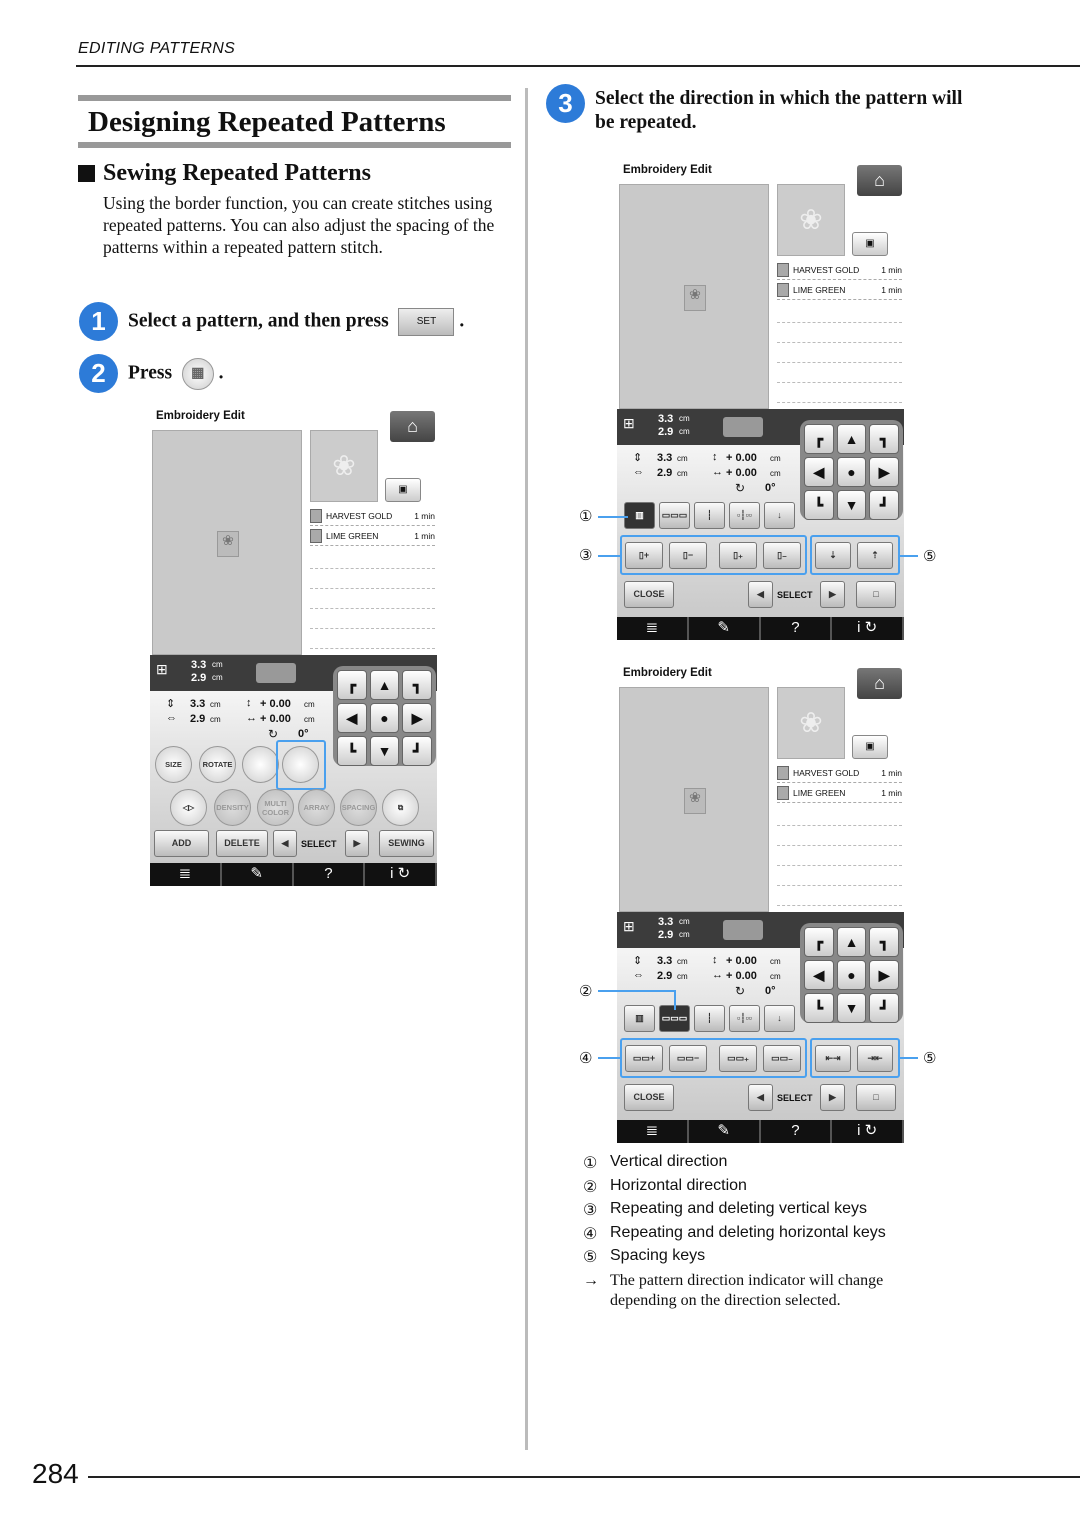 This screenshot has width=1080, height=1527. I want to click on rotate-button: ROTATE, so click(217, 764).